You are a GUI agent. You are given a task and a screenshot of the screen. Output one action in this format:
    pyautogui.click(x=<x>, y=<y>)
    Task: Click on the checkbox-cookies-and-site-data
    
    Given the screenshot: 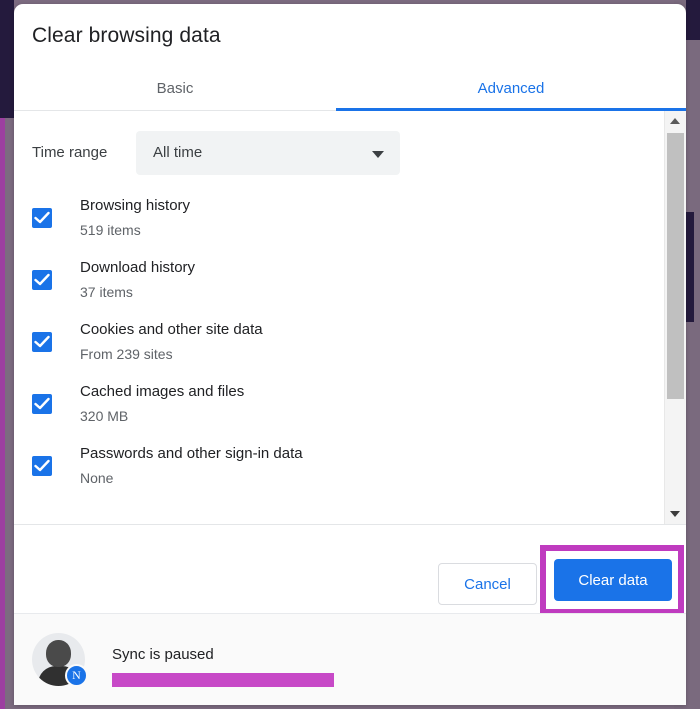 What is the action you would take?
    pyautogui.click(x=42, y=342)
    